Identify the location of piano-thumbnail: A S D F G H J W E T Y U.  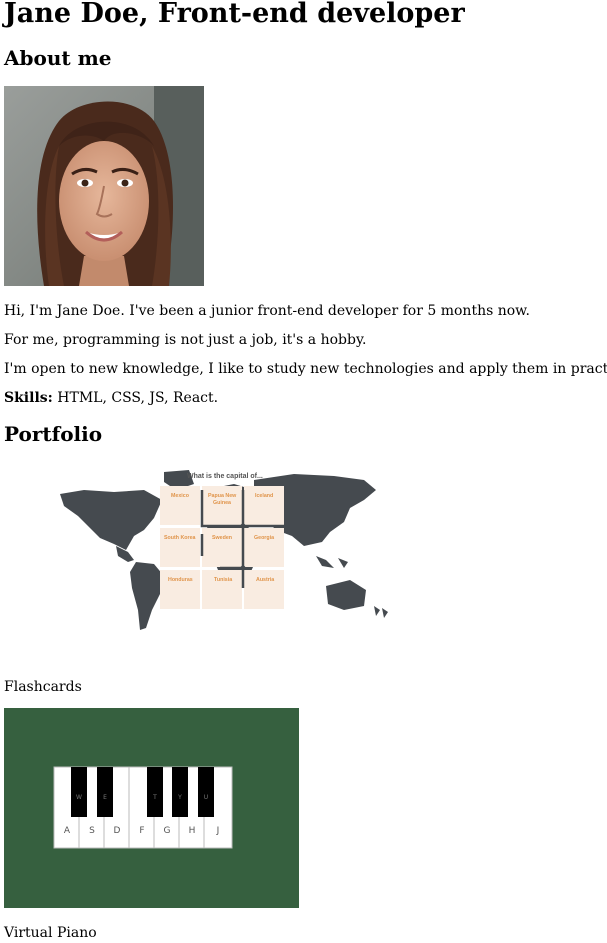
(151, 808).